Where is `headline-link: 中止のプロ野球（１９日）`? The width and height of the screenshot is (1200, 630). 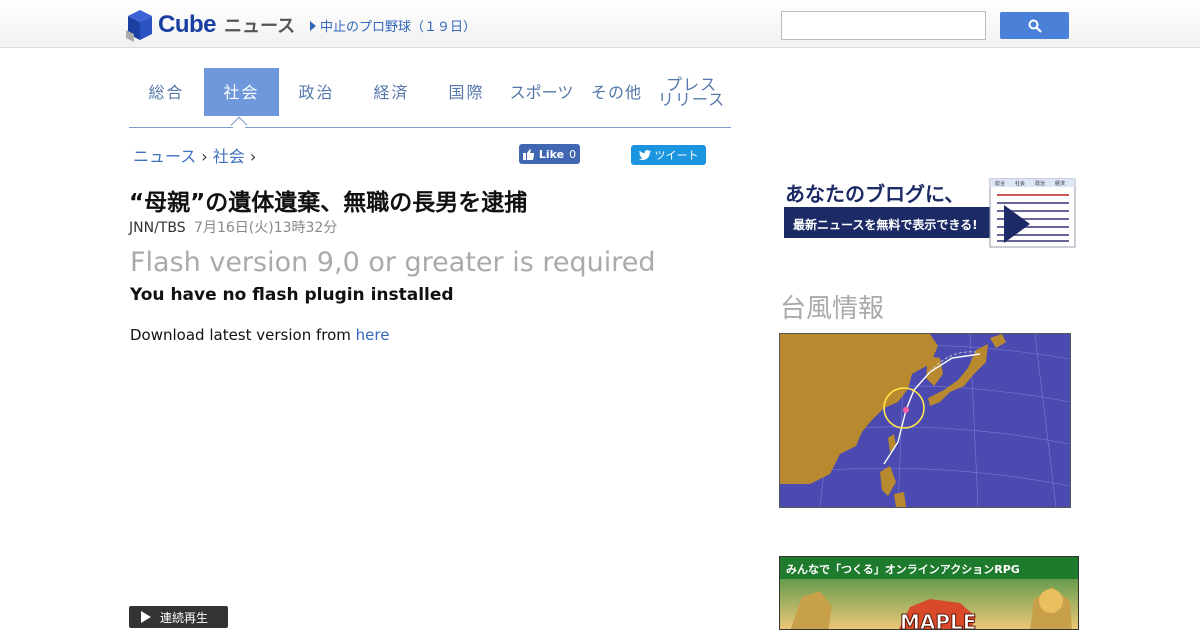 headline-link: 中止のプロ野球（１９日） is located at coordinates (393, 25).